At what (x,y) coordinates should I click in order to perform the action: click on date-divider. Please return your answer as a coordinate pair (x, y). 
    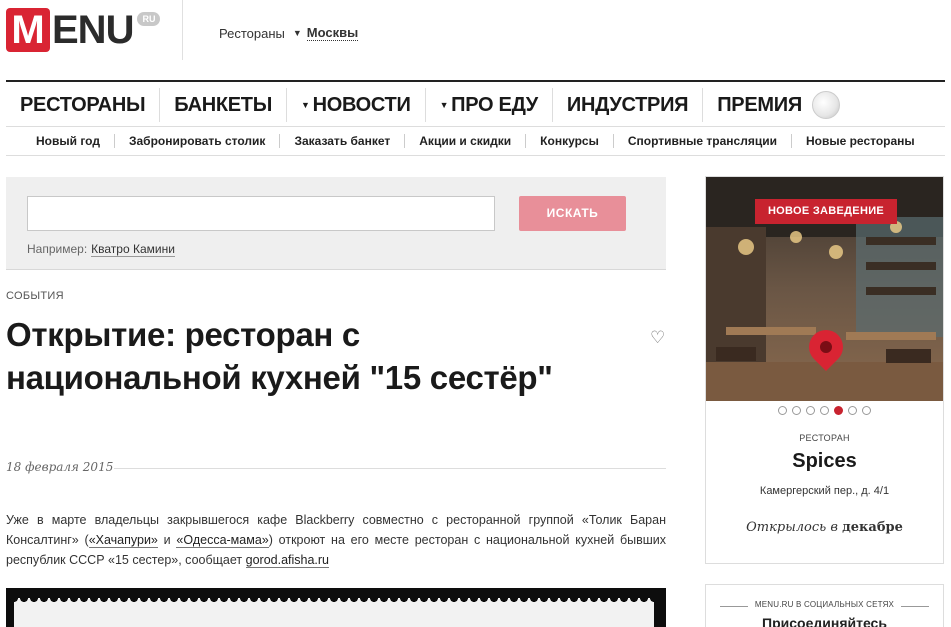
    Looking at the image, I should click on (390, 468).